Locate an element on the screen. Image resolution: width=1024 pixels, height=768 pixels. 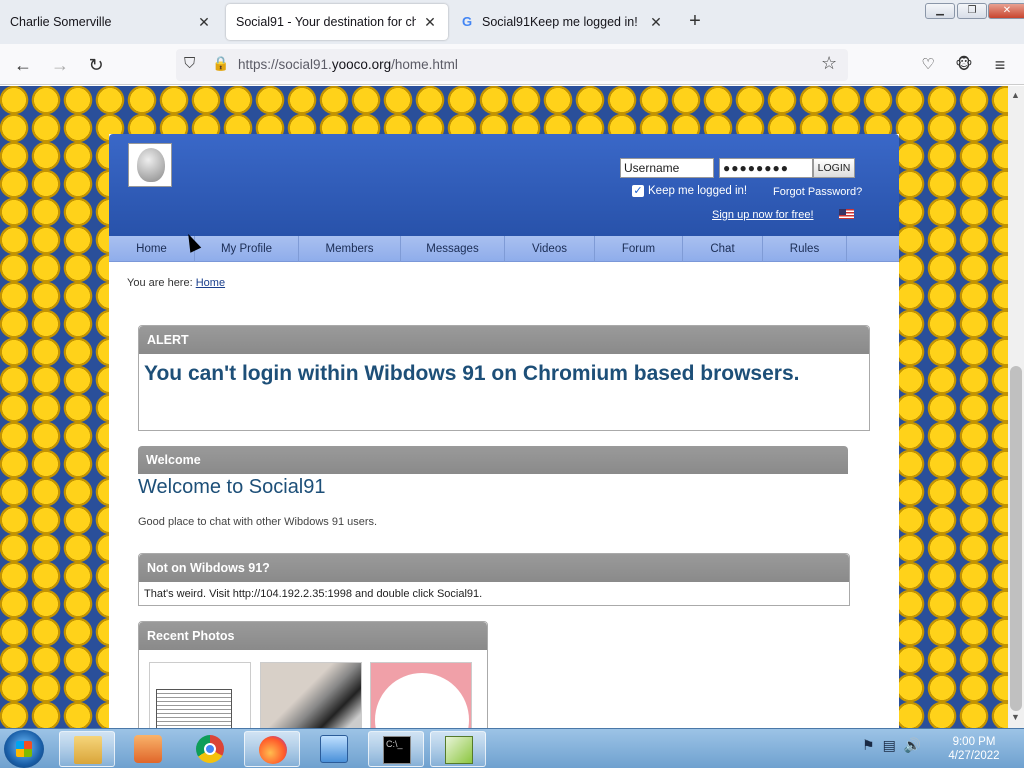
command-prompt-icon: C:\_ is located at coordinates (397, 750).